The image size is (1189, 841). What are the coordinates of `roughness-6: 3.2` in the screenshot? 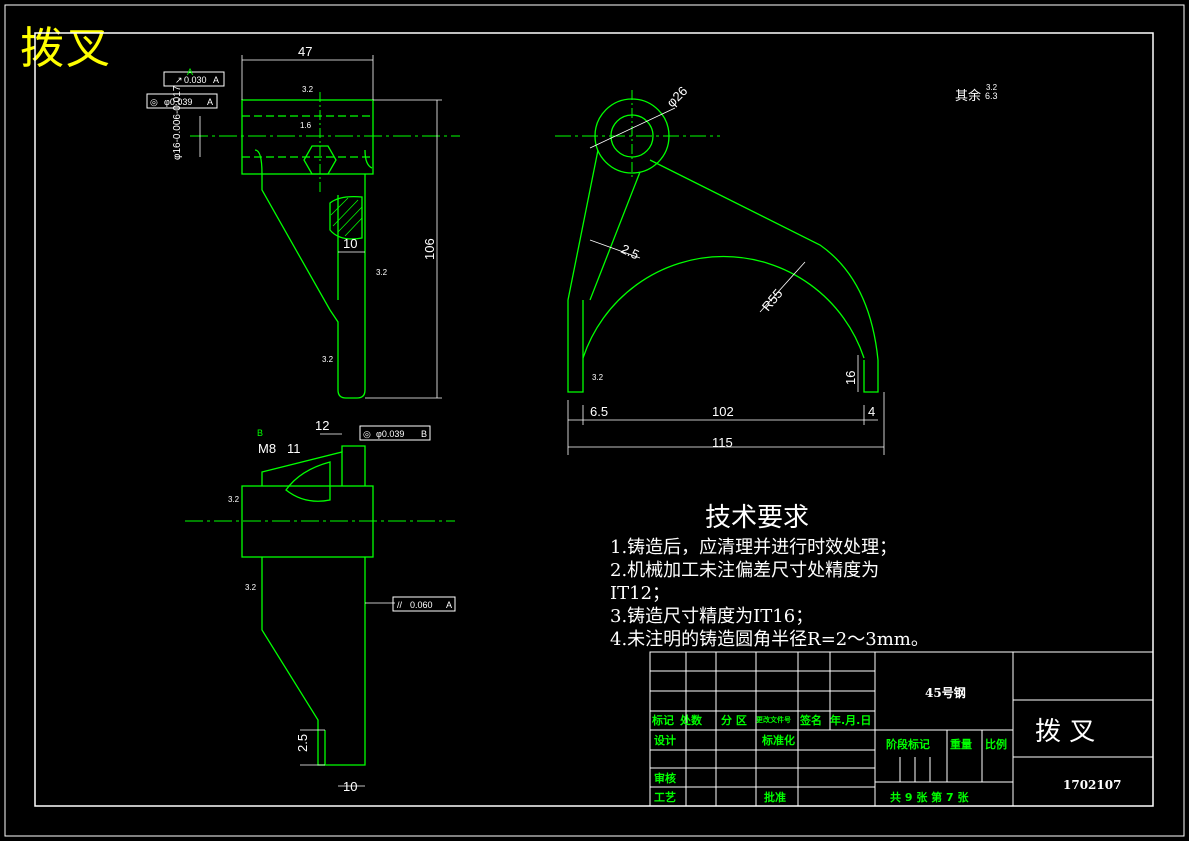 It's located at (234, 499).